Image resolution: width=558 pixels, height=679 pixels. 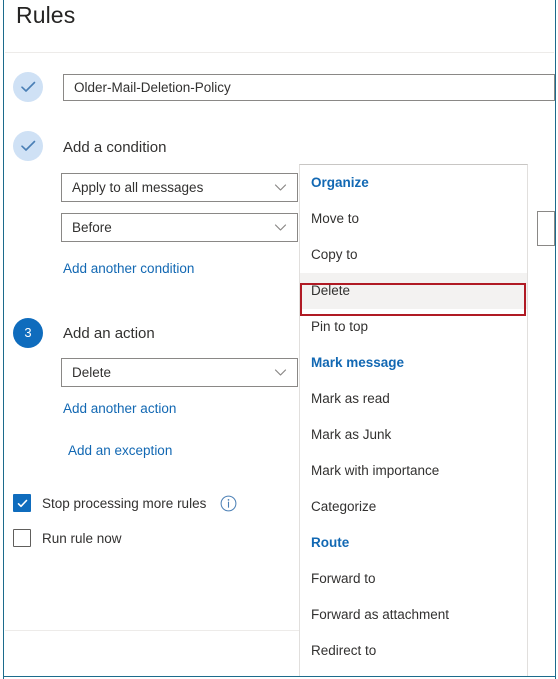 I want to click on flyout-item-pin-to-top: Pin to top, so click(x=413, y=327).